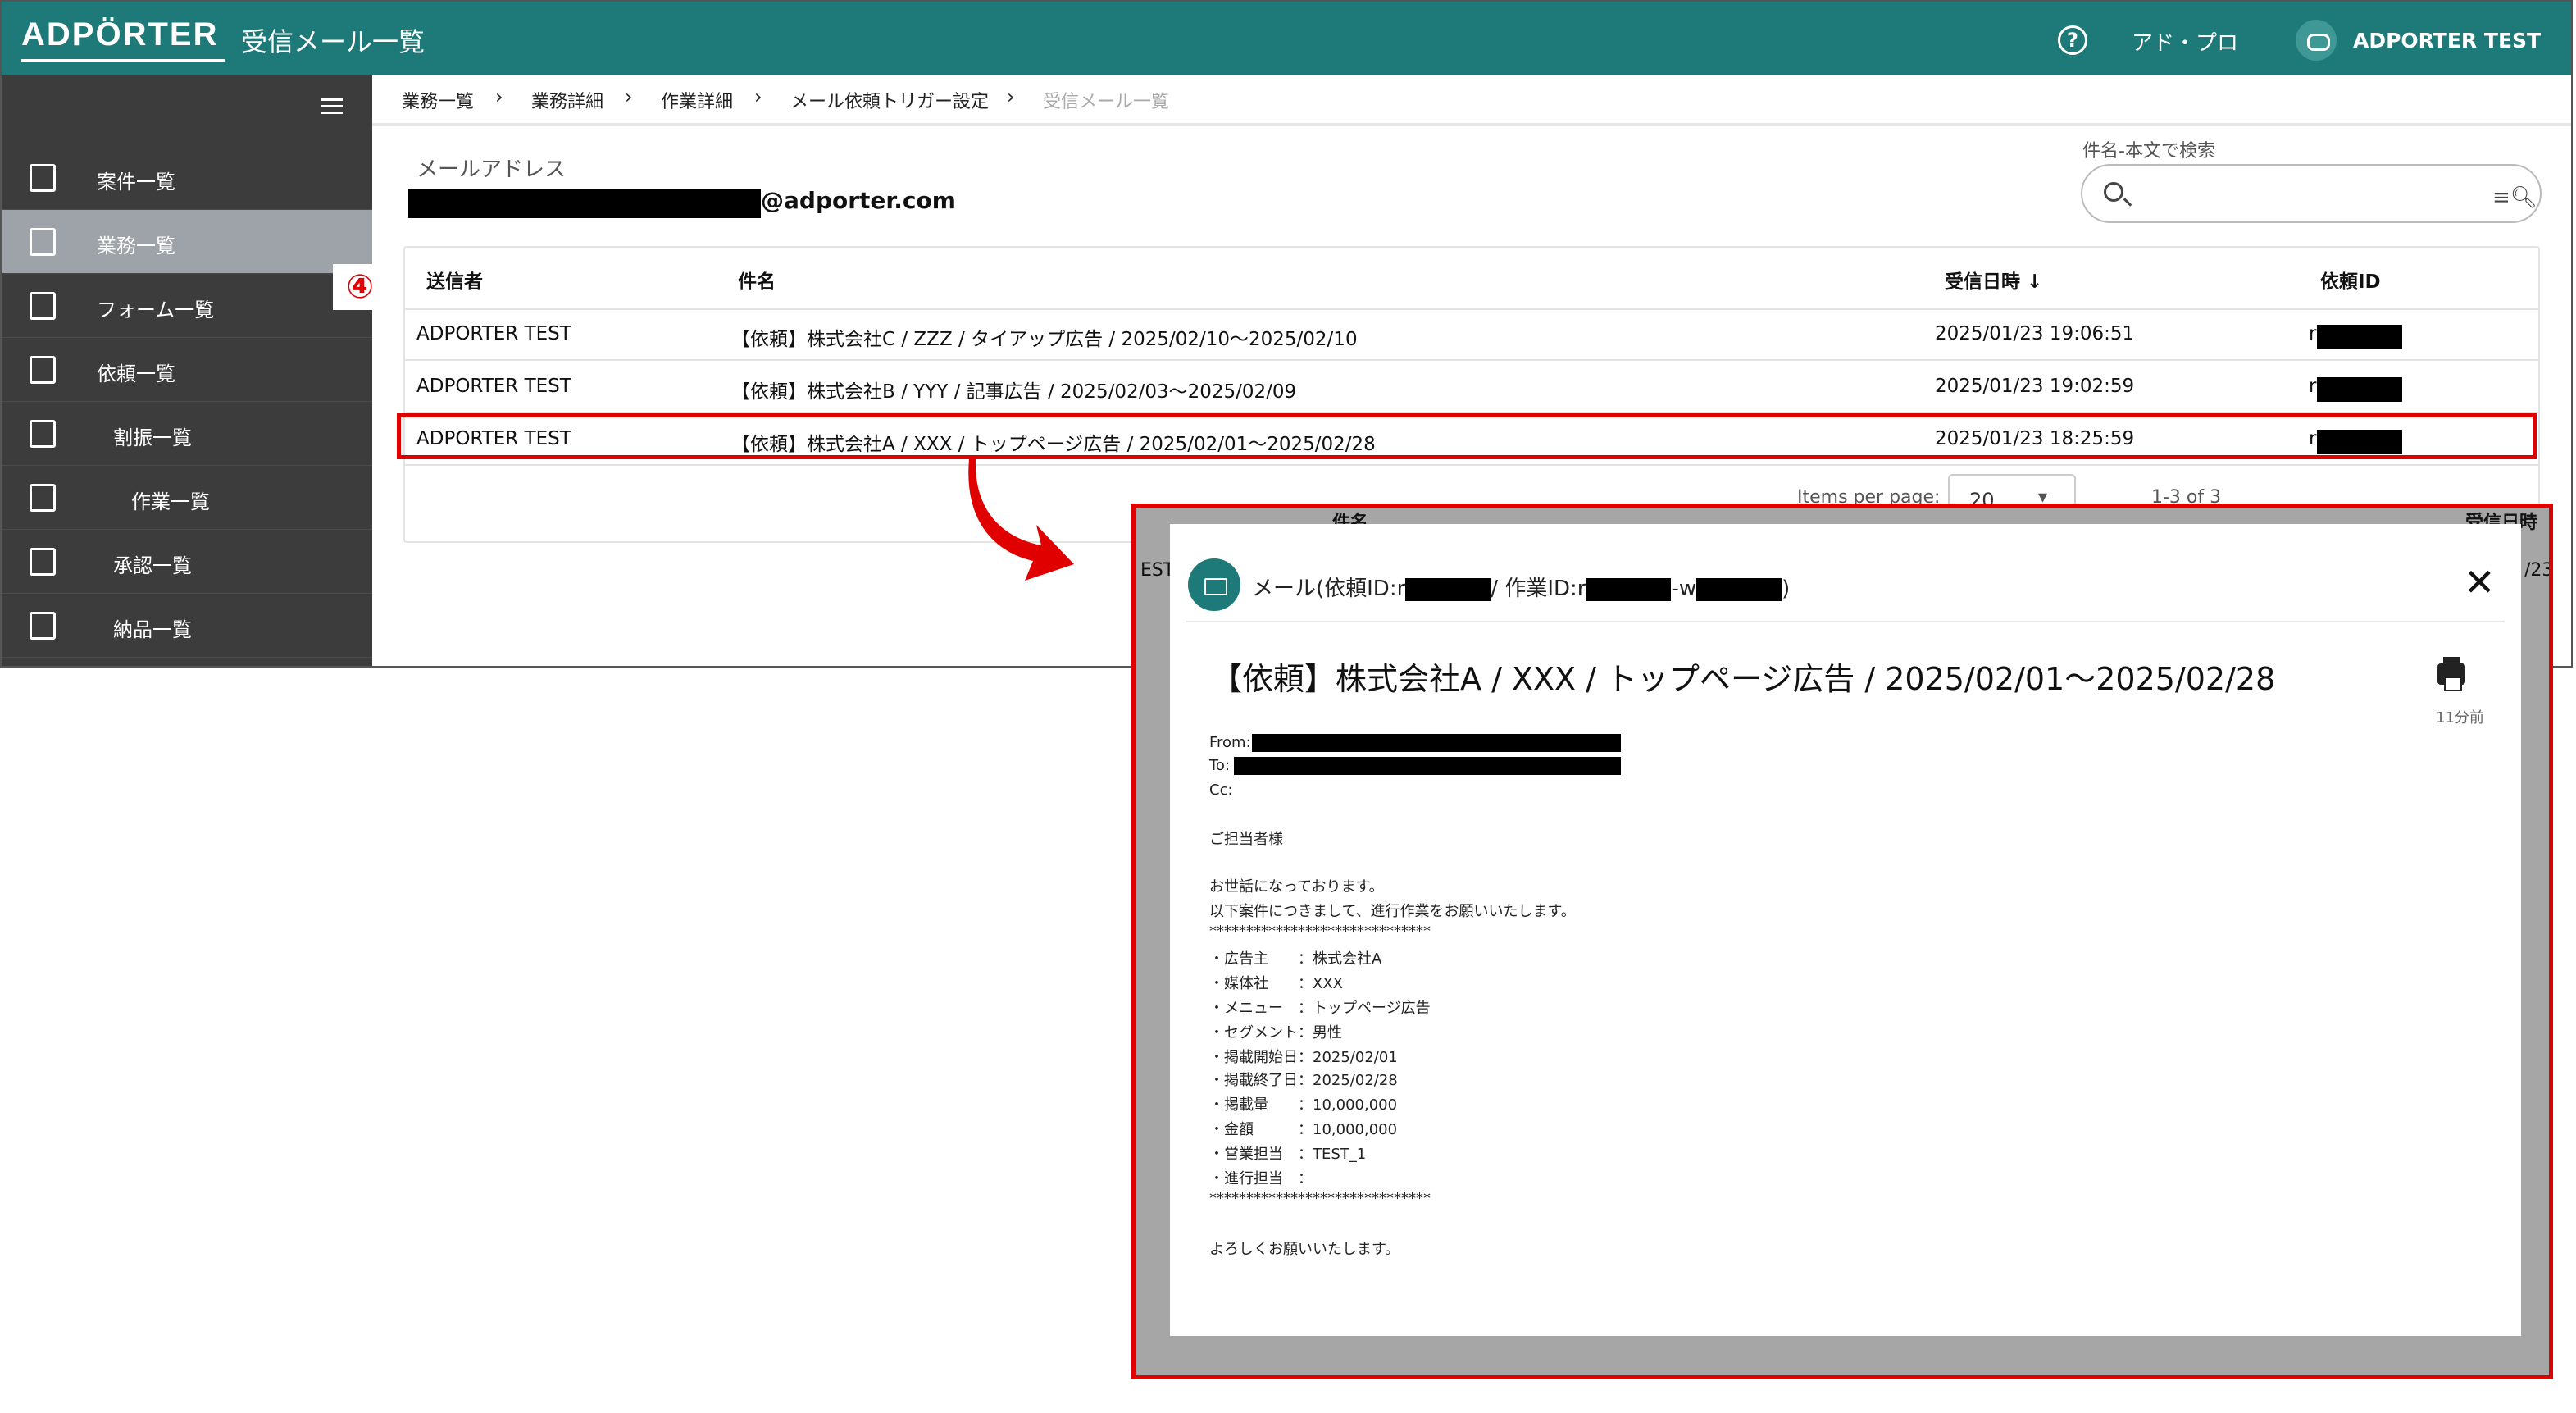 The height and width of the screenshot is (1413, 2576). What do you see at coordinates (859, 200) in the screenshot?
I see `mail-address-domain: @adporter.com` at bounding box center [859, 200].